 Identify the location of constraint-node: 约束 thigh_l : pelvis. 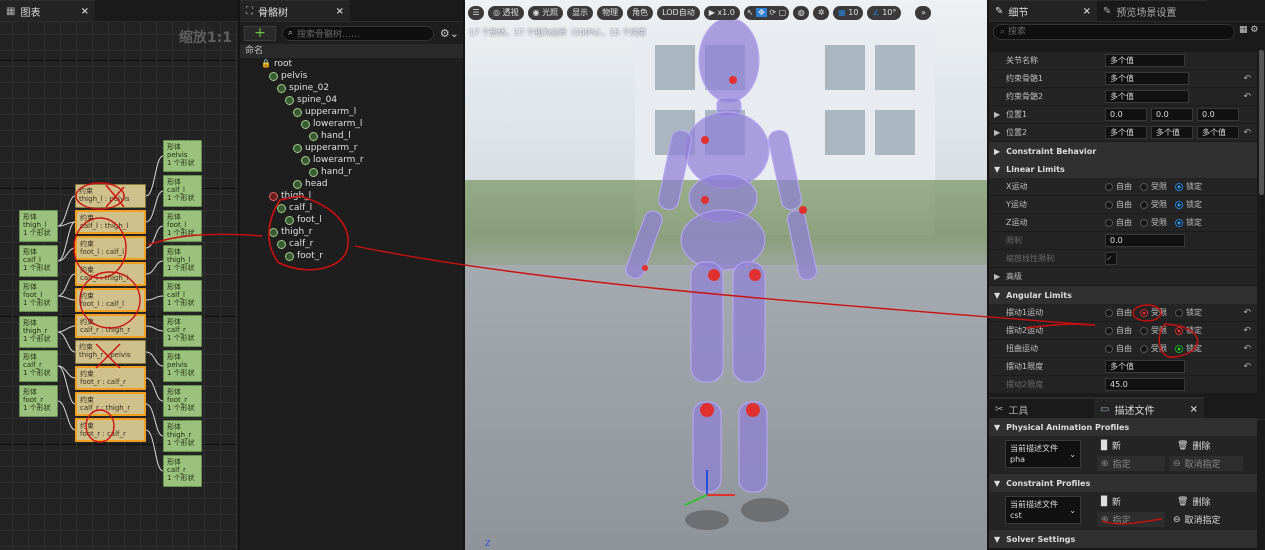
(110, 196).